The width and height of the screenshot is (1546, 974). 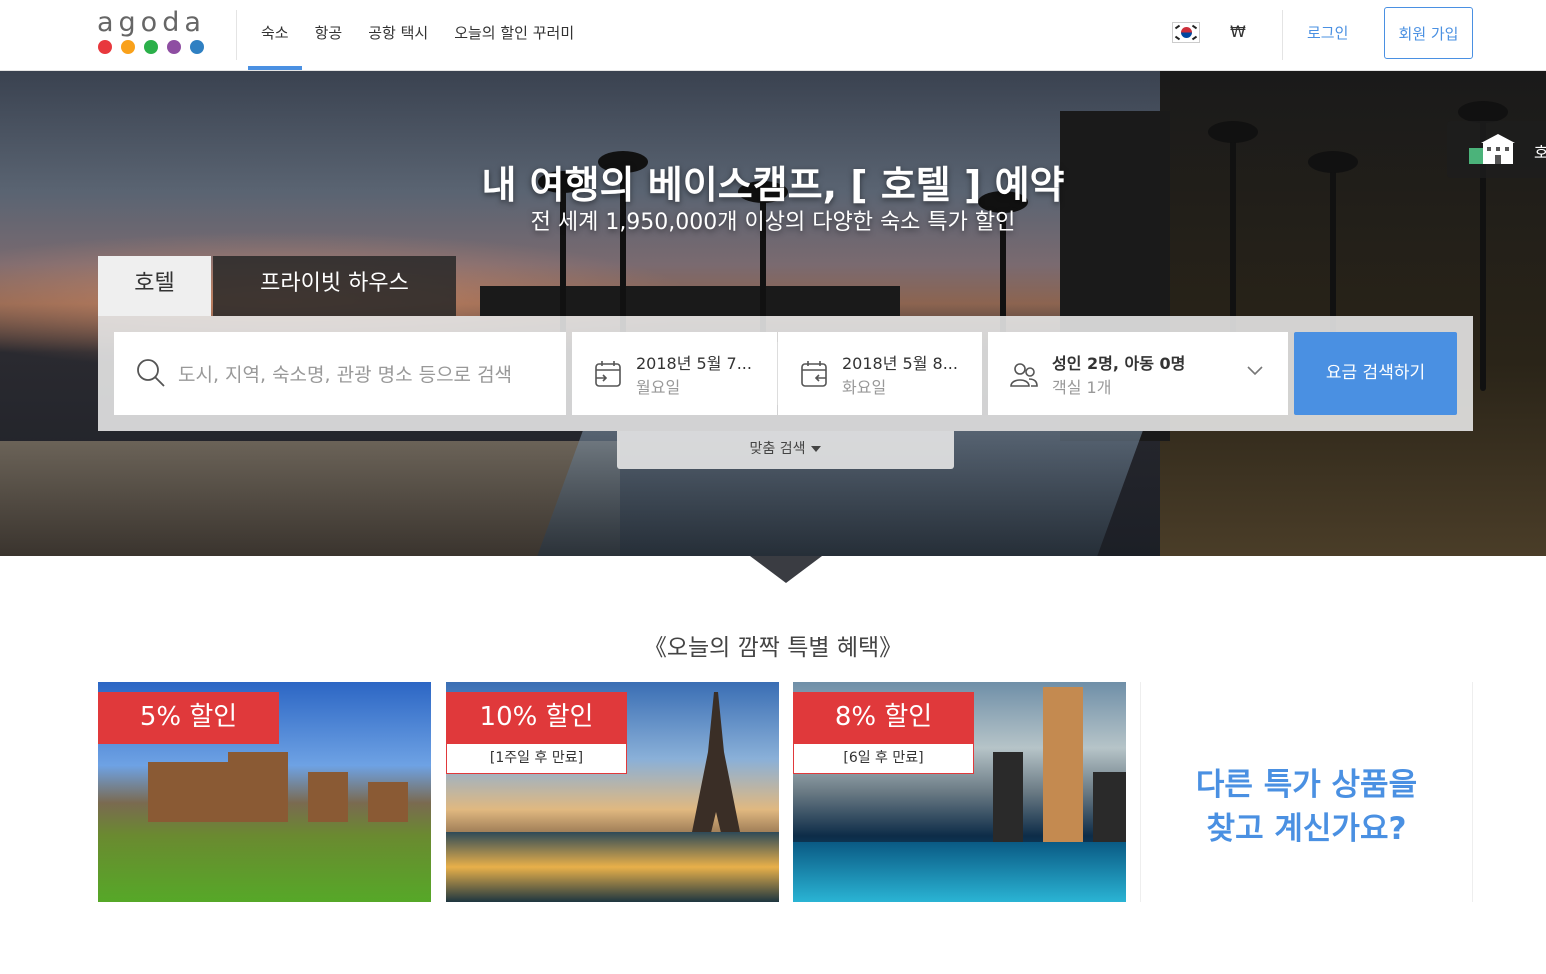 I want to click on logo-text: agoda, so click(x=151, y=22).